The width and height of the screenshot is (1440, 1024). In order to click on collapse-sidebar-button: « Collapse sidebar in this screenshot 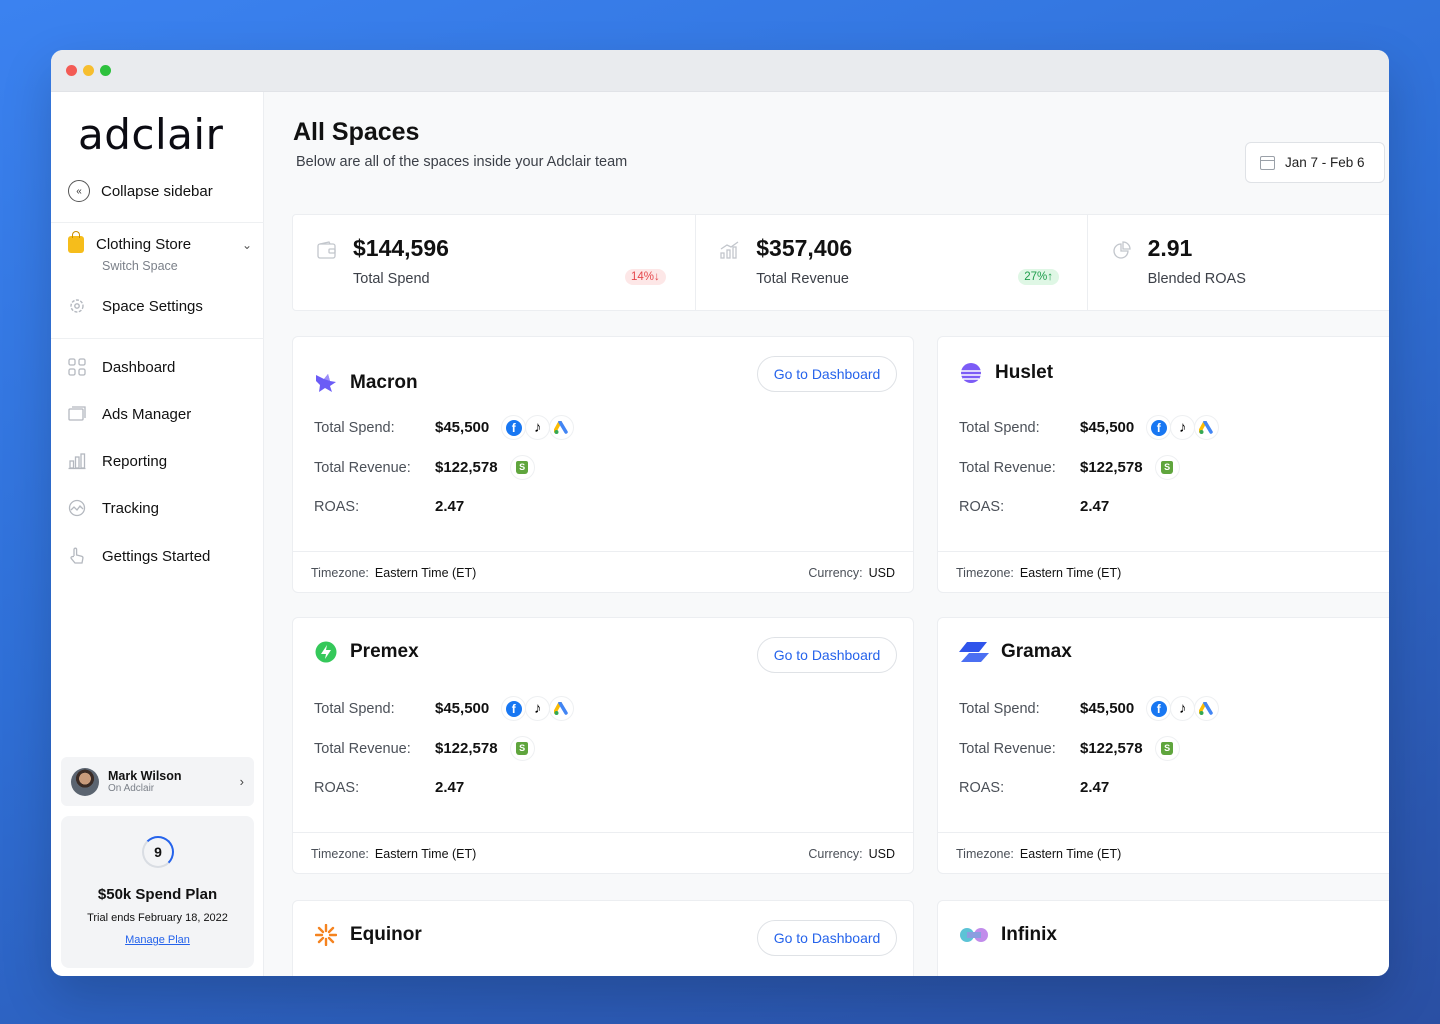, I will do `click(140, 191)`.